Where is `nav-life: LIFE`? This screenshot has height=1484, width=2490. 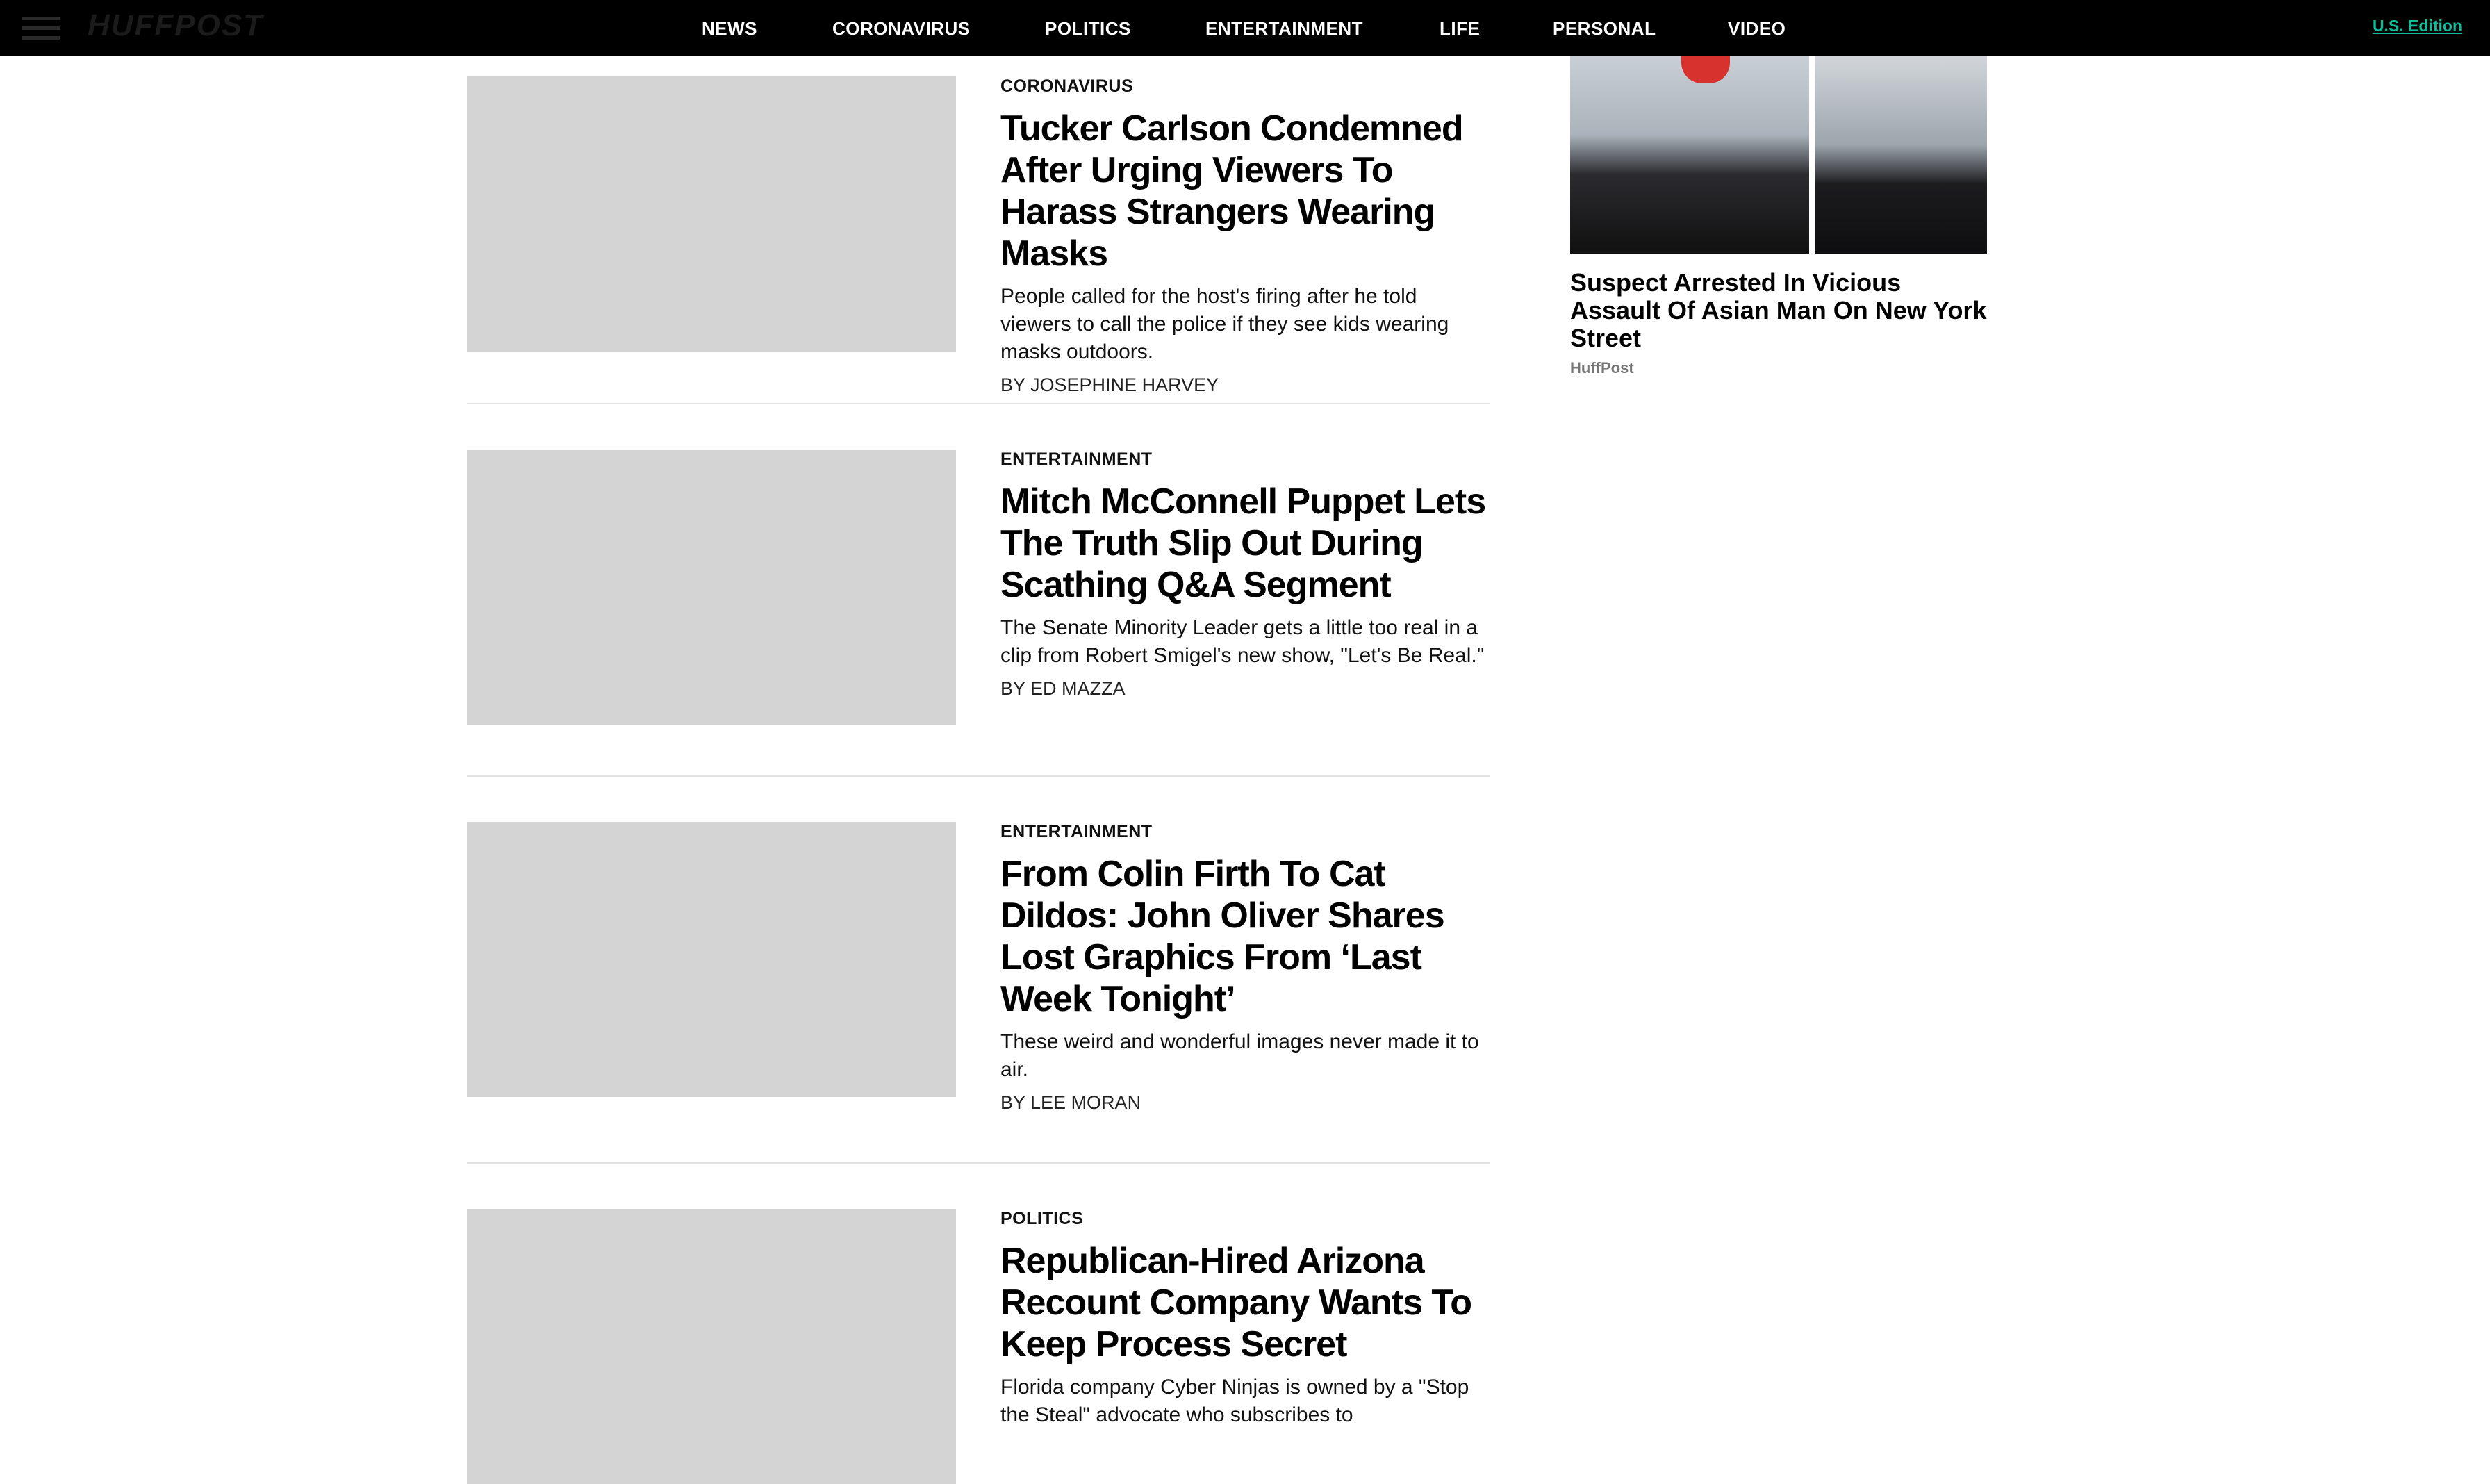 nav-life: LIFE is located at coordinates (1460, 29).